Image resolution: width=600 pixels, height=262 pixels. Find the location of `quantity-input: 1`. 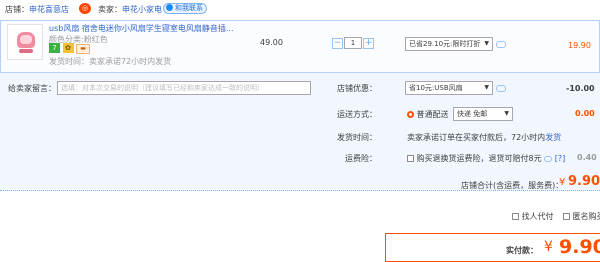

quantity-input: 1 is located at coordinates (353, 43).